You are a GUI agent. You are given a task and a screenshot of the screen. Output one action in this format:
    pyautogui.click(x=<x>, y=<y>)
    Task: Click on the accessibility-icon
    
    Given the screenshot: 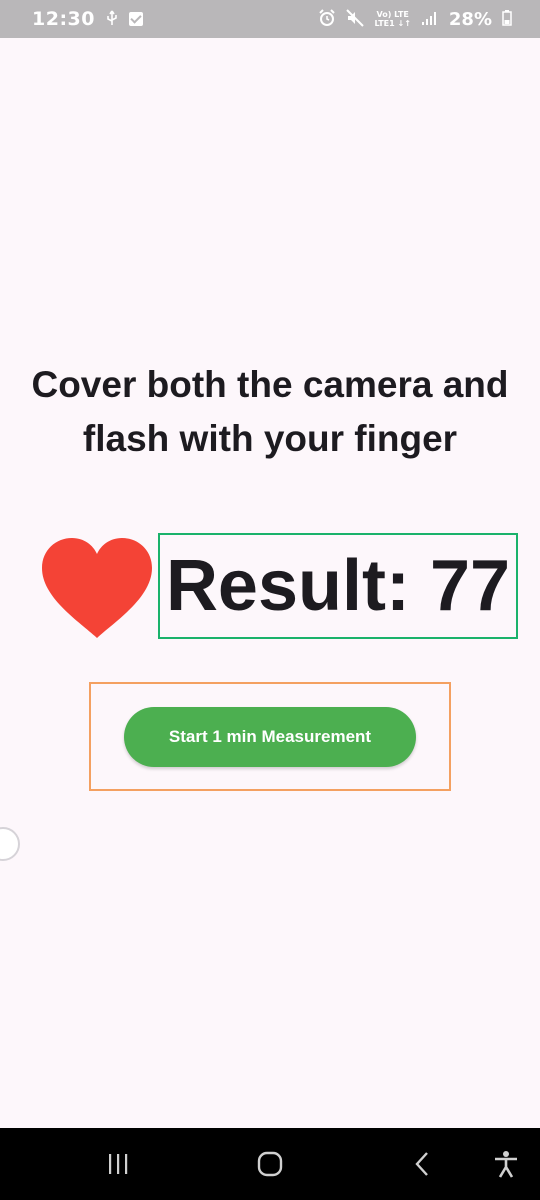 What is the action you would take?
    pyautogui.click(x=506, y=1164)
    